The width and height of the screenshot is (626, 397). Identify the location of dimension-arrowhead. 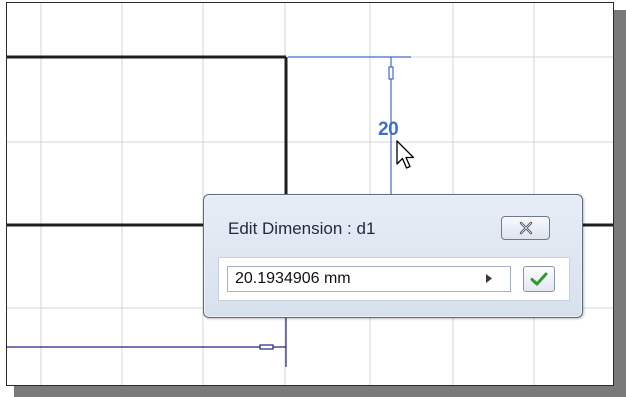
(391, 73).